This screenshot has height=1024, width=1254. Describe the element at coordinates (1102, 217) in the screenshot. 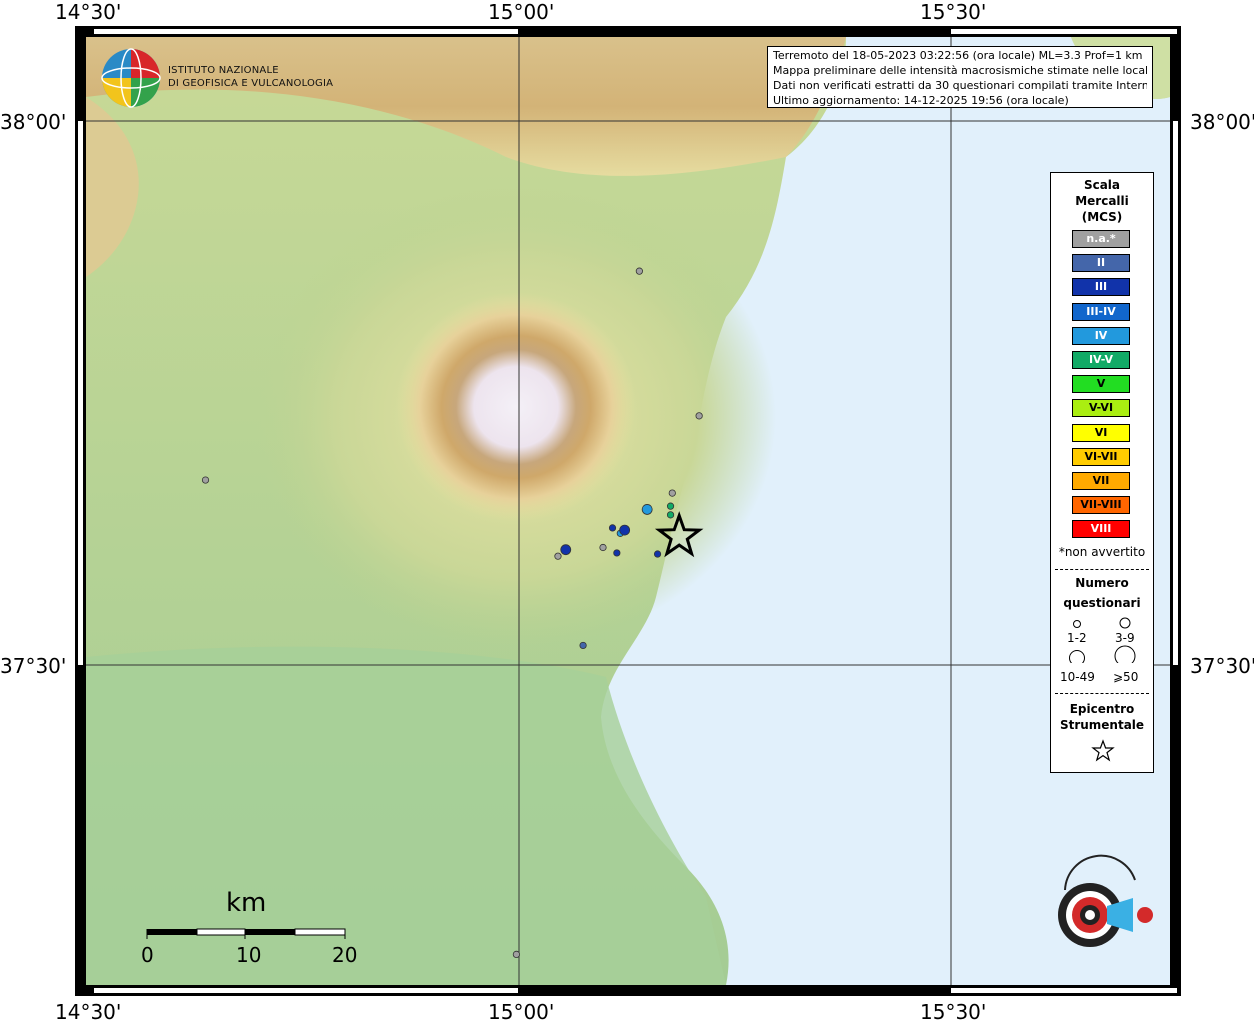

I see `legend-title-3: (MCS)` at that location.